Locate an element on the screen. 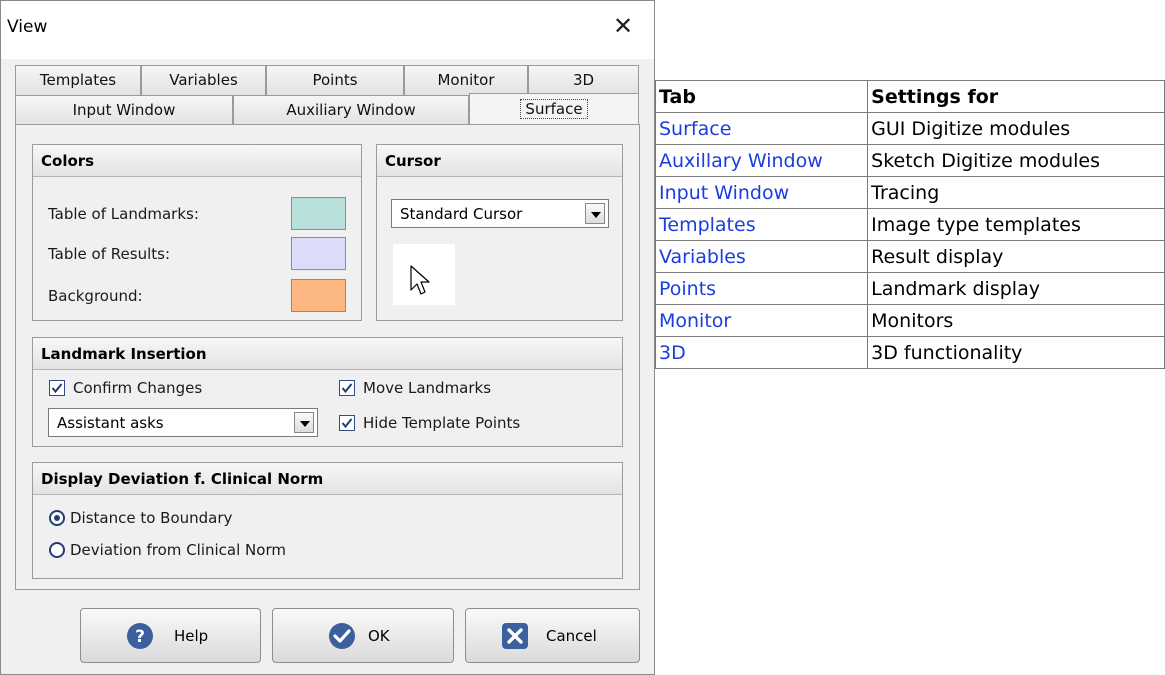  tab-monitor: Monitor is located at coordinates (466, 80).